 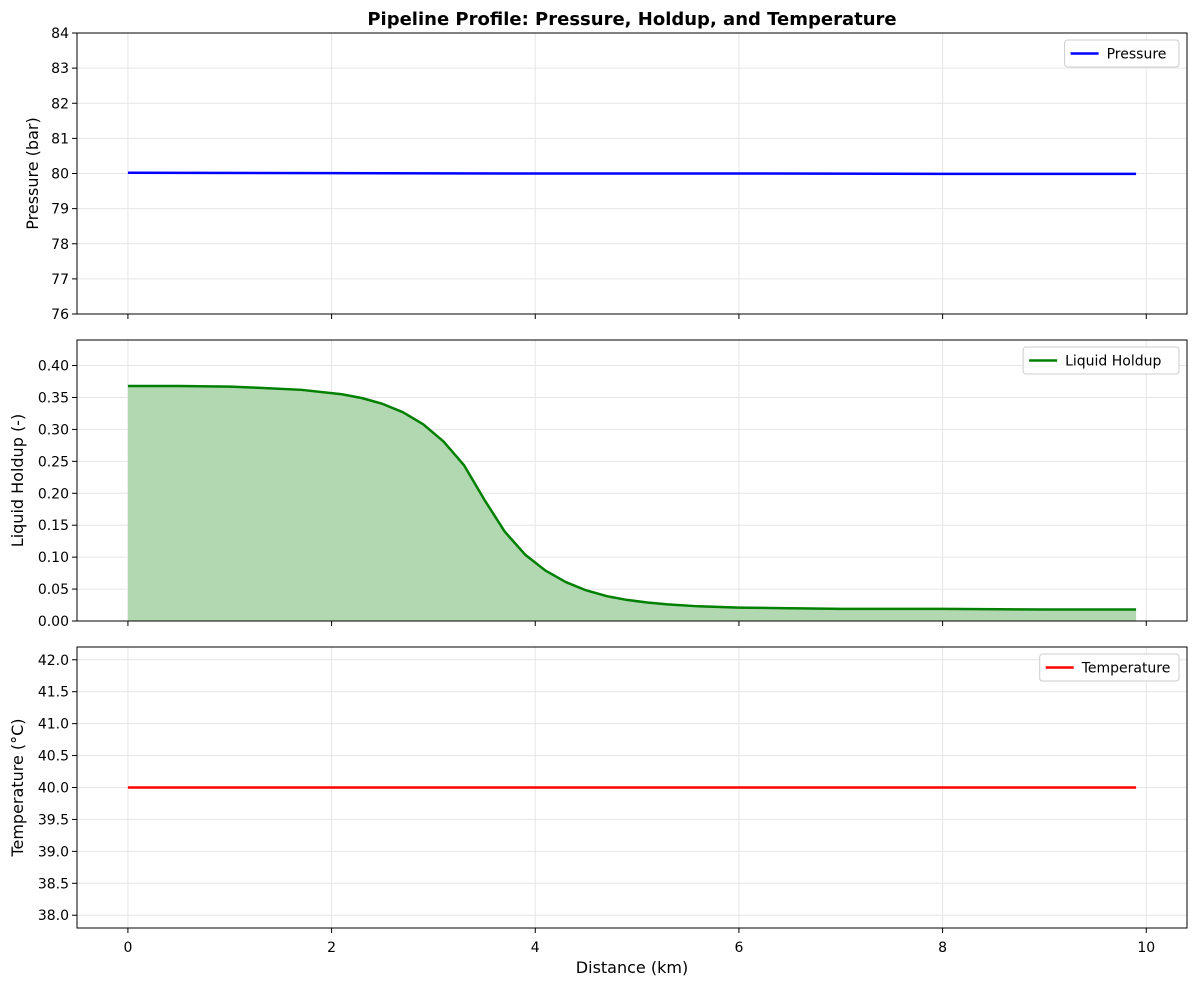 What do you see at coordinates (632, 967) in the screenshot?
I see `temperature-xlabel: Distance (km)` at bounding box center [632, 967].